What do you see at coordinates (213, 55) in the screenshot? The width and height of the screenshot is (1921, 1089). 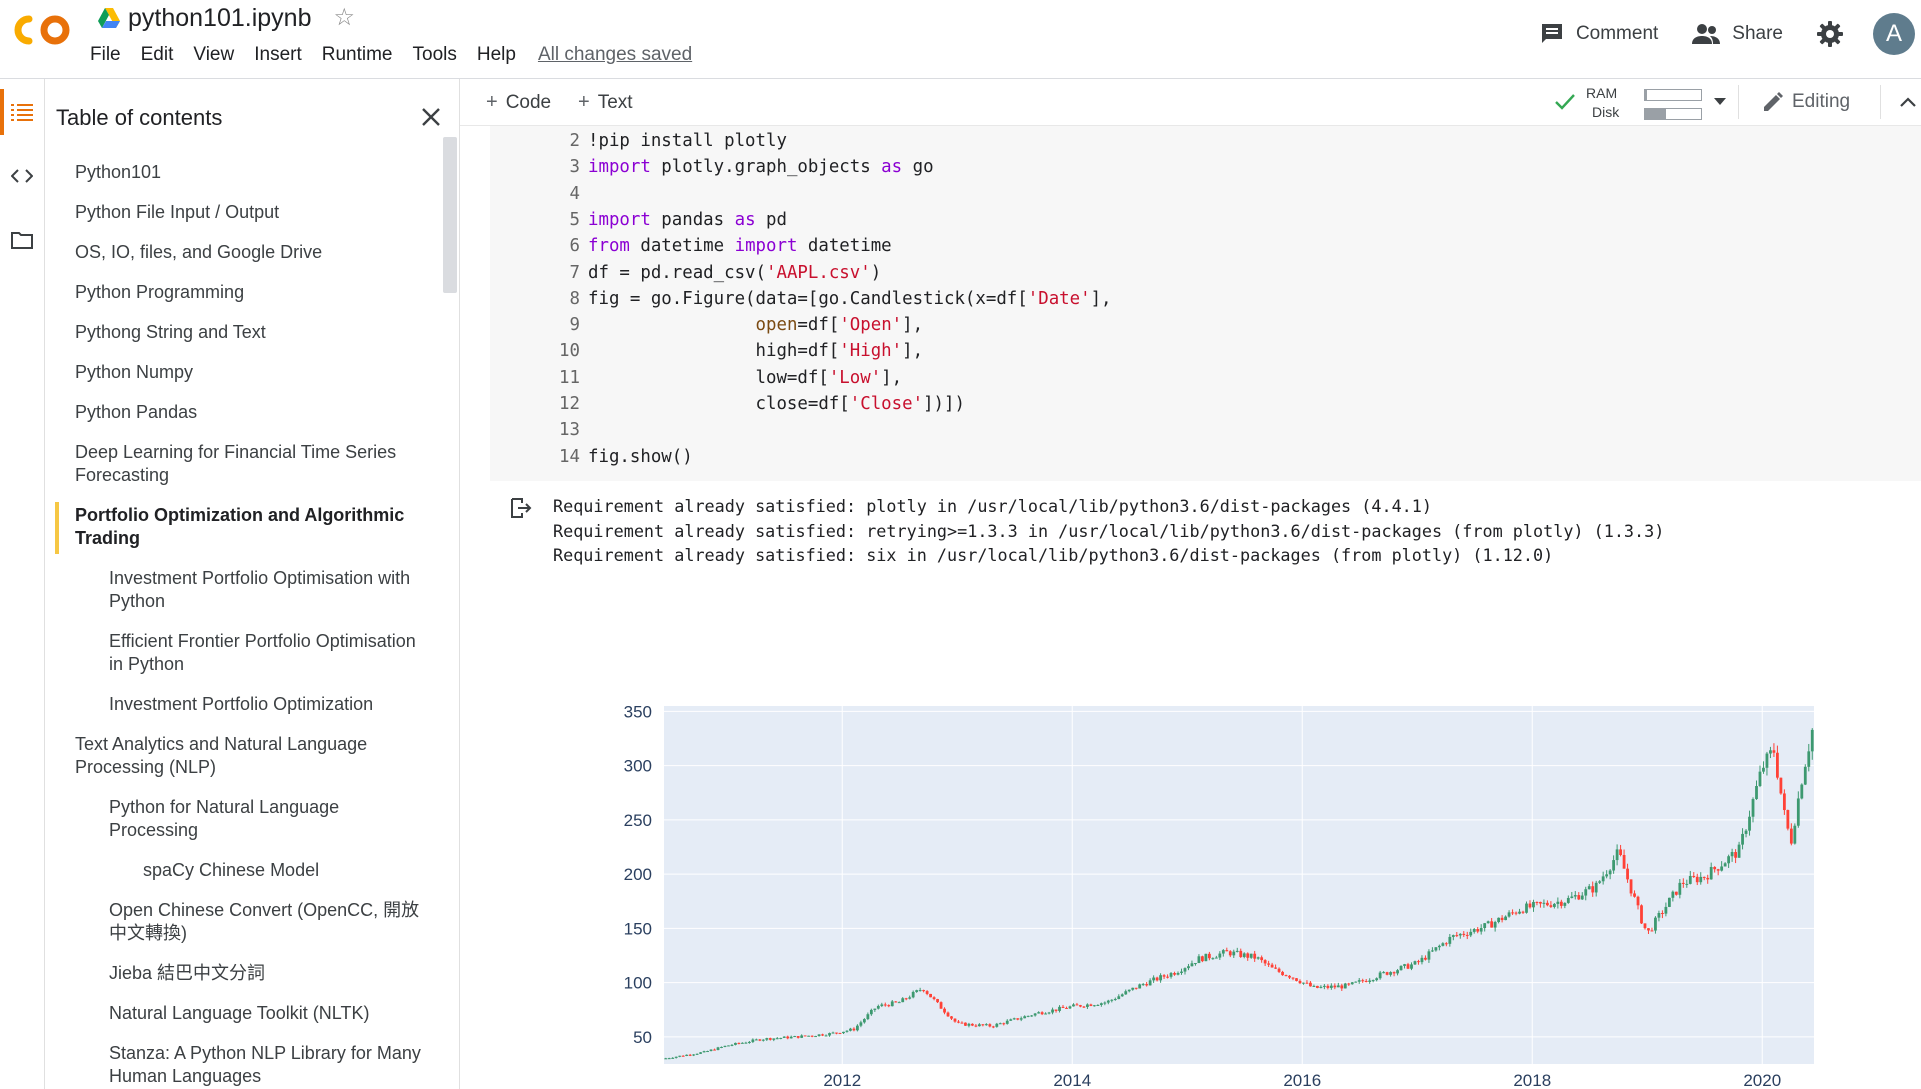 I see `menu-view: View` at bounding box center [213, 55].